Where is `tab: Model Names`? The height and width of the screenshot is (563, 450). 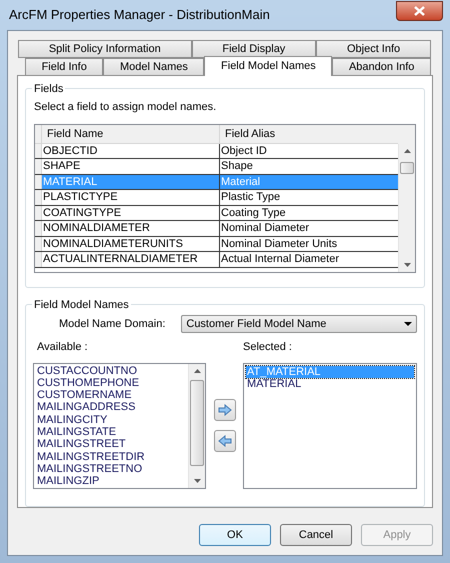
tab: Model Names is located at coordinates (153, 67).